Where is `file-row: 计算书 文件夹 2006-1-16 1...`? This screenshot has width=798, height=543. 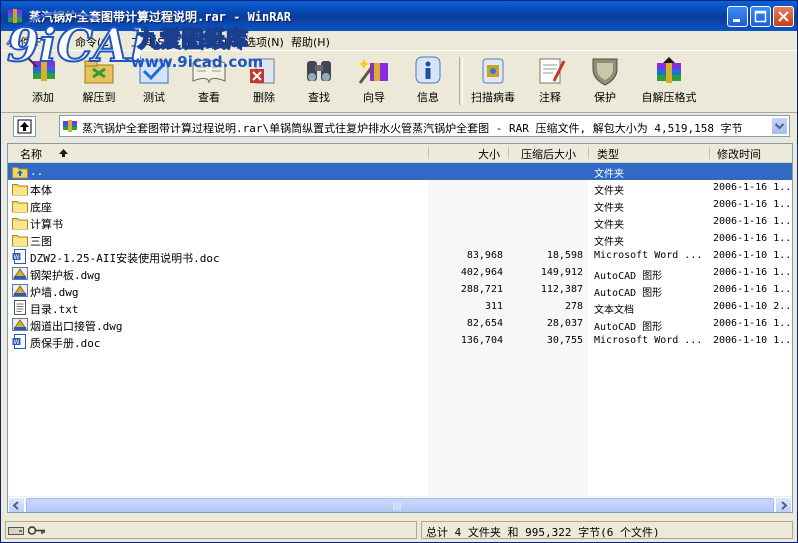
file-row: 计算书 文件夹 2006-1-16 1... is located at coordinates (400, 222).